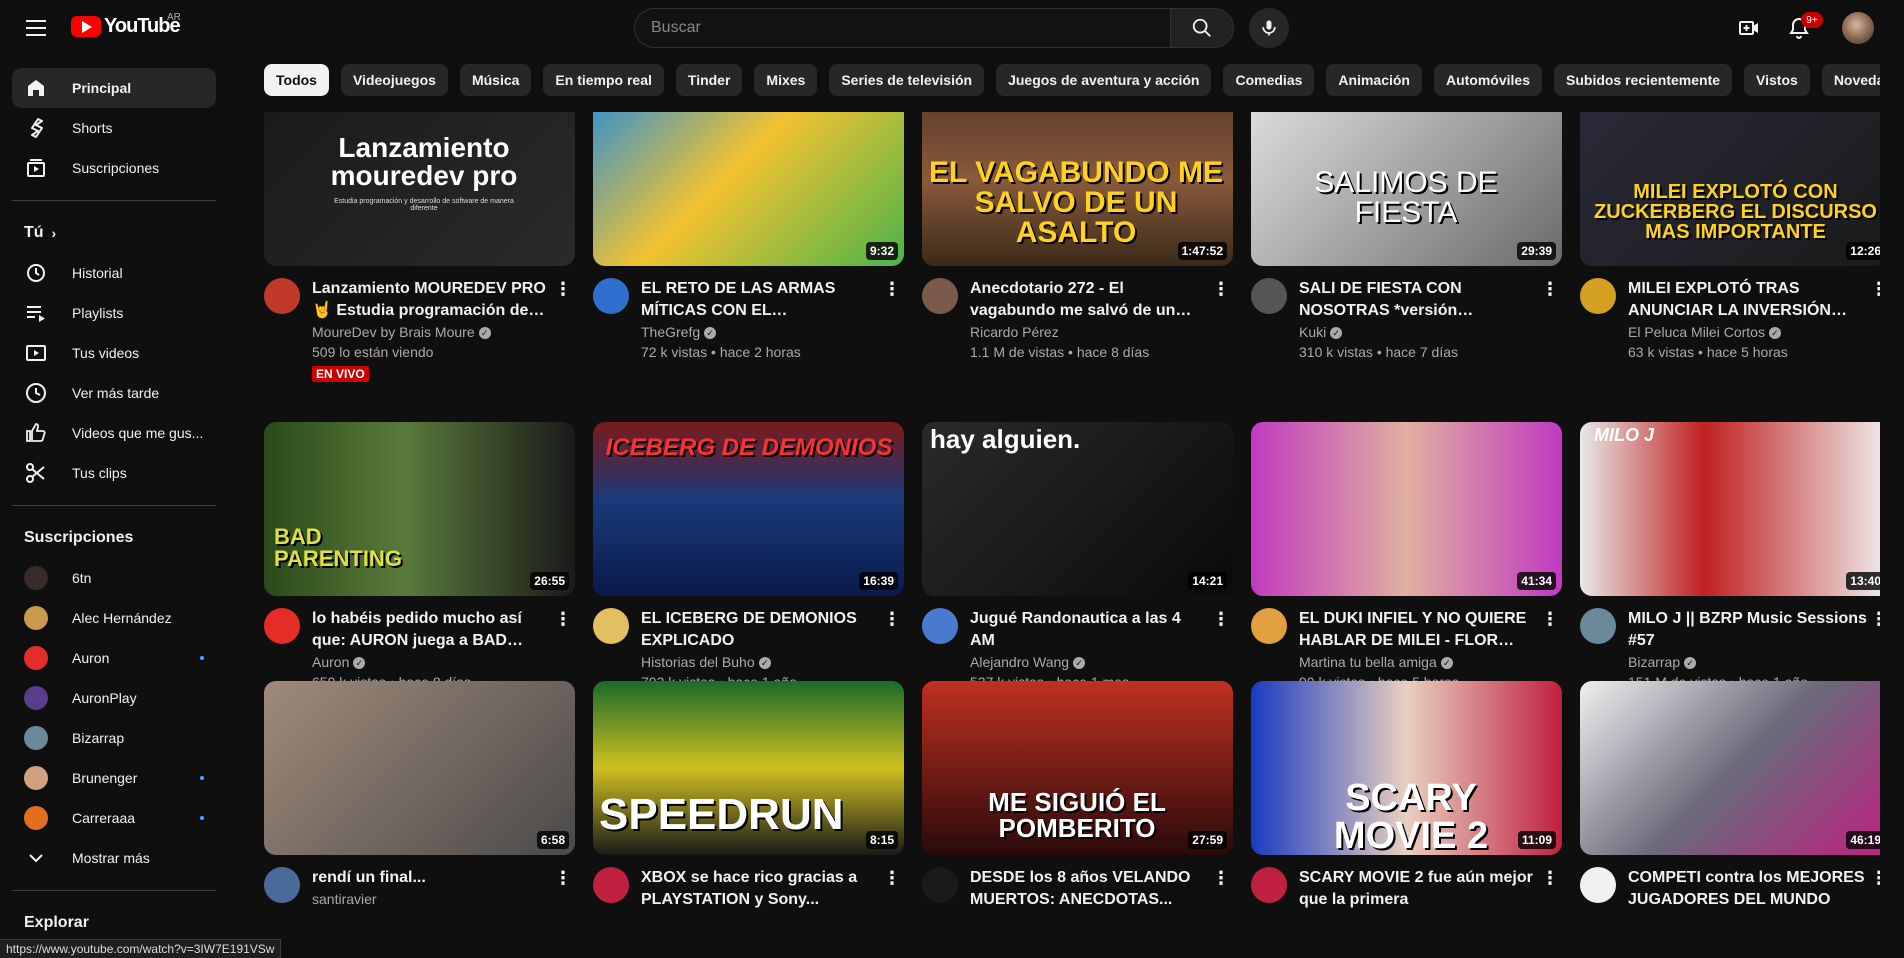  Describe the element at coordinates (36, 28) in the screenshot. I see `menu-icon` at that location.